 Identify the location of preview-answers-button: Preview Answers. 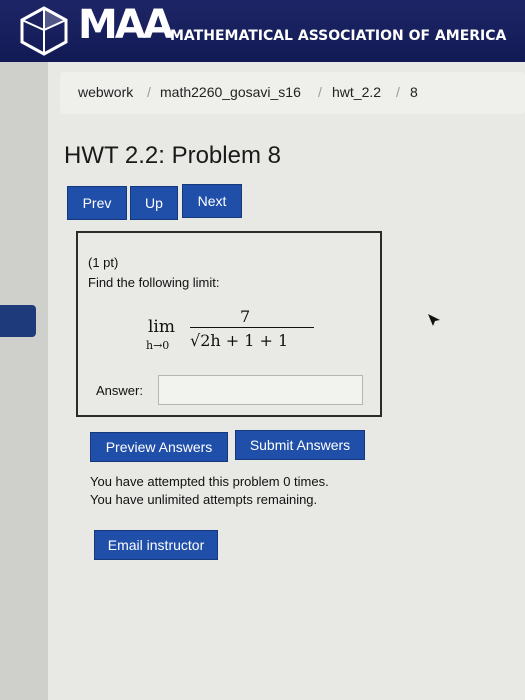
(159, 447).